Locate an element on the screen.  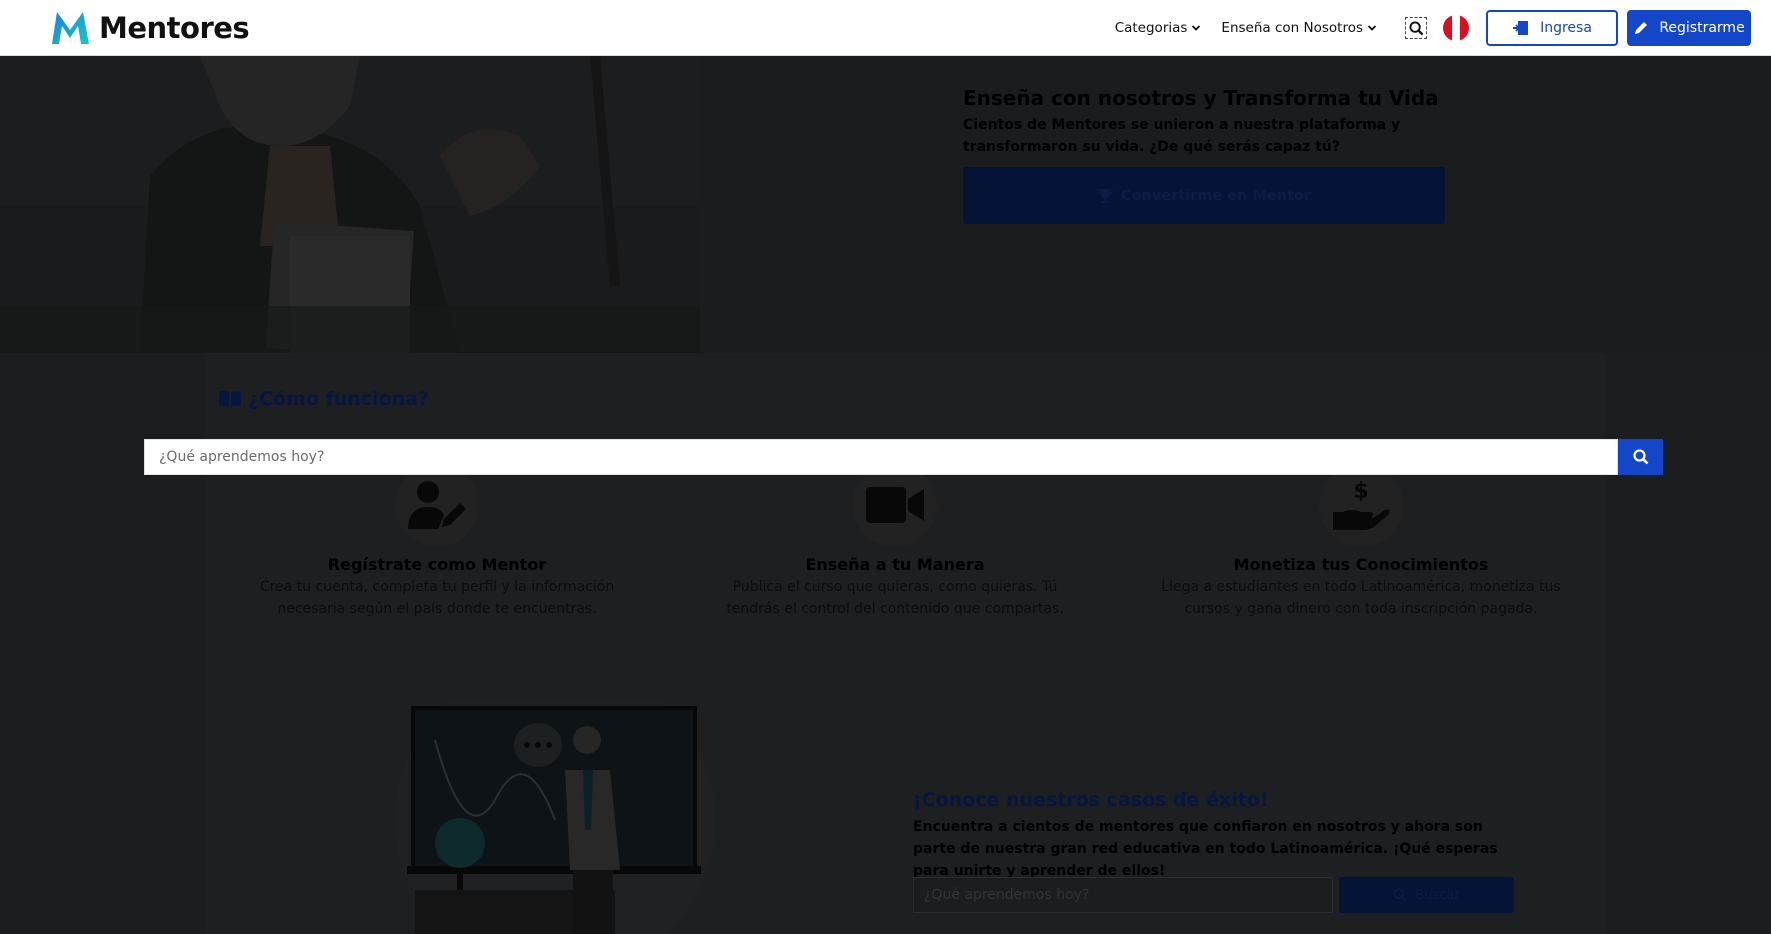
main-search-bar: ¿Qué aprendemos hoy? is located at coordinates (903, 457).